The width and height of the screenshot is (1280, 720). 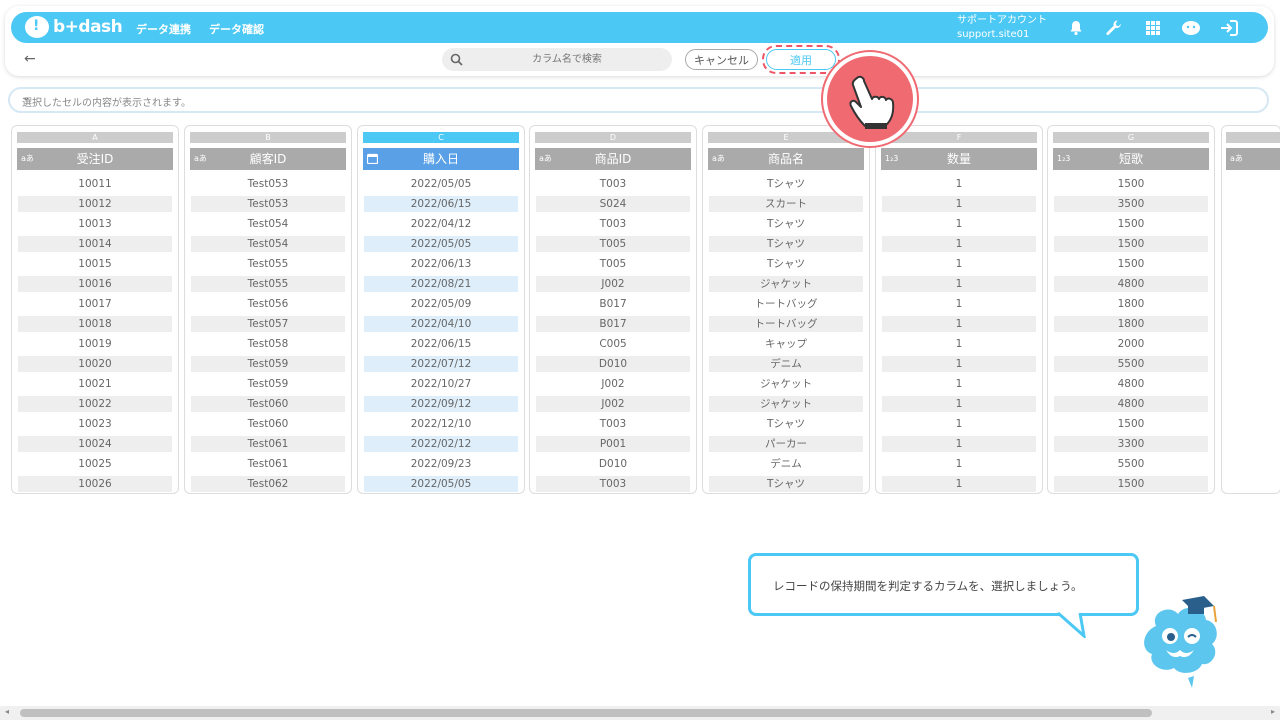 What do you see at coordinates (95, 244) in the screenshot?
I see `table-cell: 10014` at bounding box center [95, 244].